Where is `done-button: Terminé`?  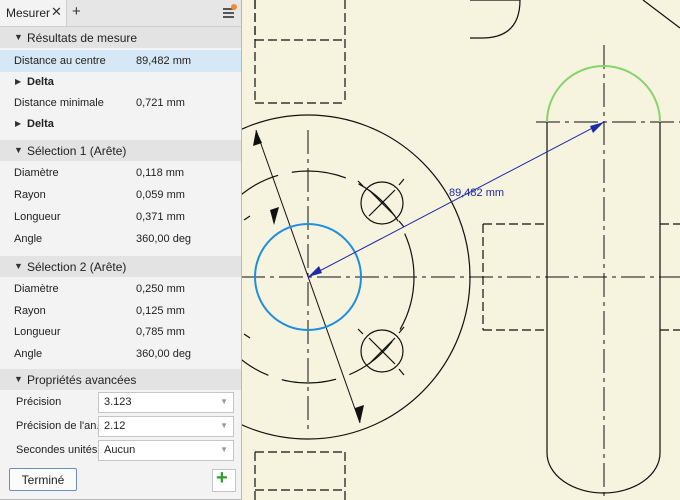 done-button: Terminé is located at coordinates (43, 479).